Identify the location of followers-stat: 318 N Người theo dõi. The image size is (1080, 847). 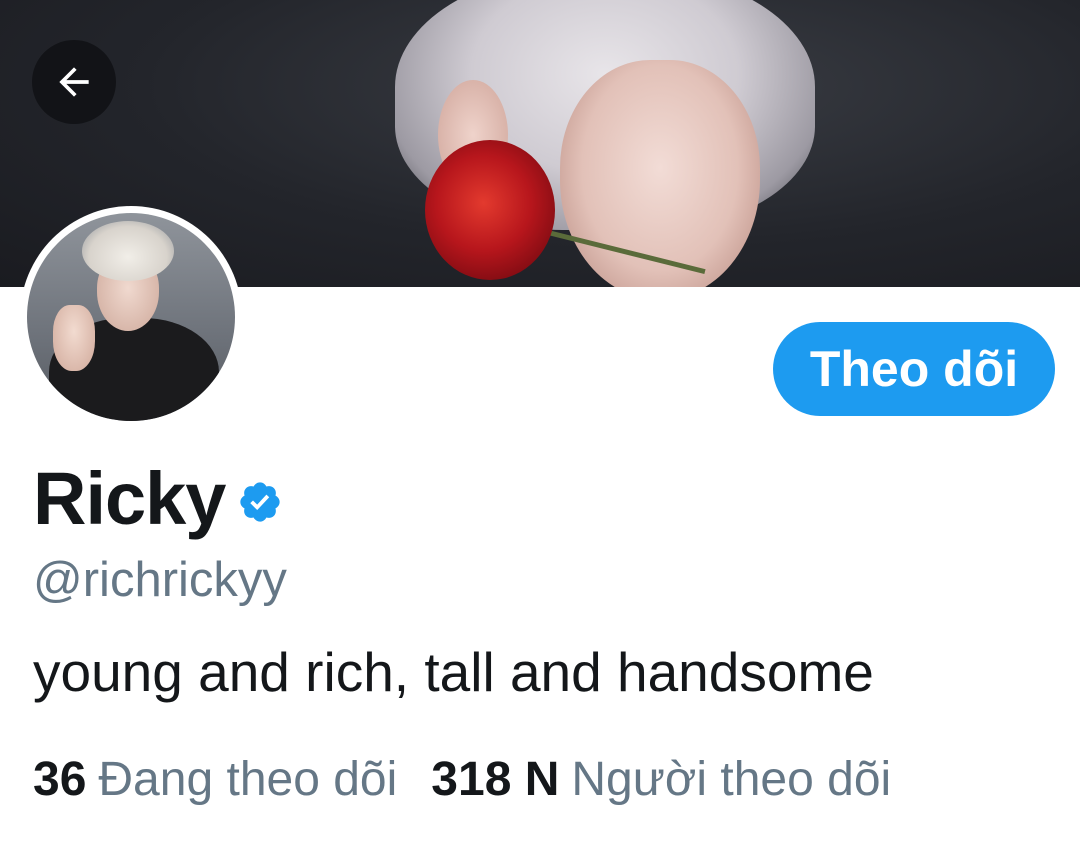
(661, 779).